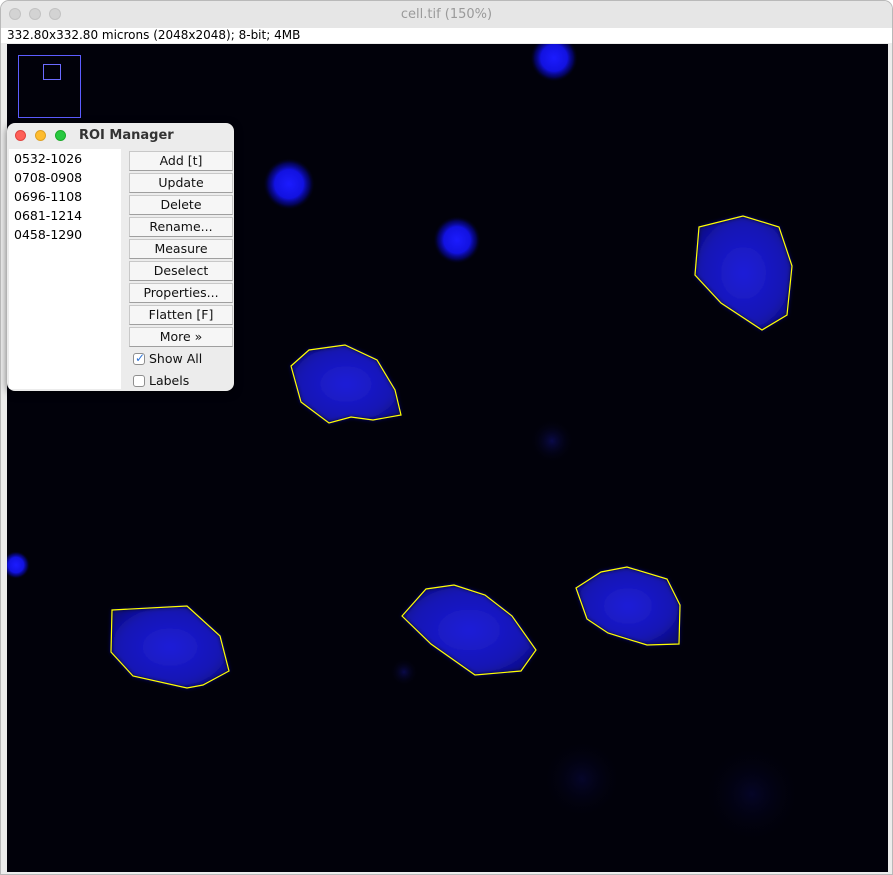 Image resolution: width=893 pixels, height=875 pixels. What do you see at coordinates (139, 358) in the screenshot?
I see `checkbox-checked-icon: ✓` at bounding box center [139, 358].